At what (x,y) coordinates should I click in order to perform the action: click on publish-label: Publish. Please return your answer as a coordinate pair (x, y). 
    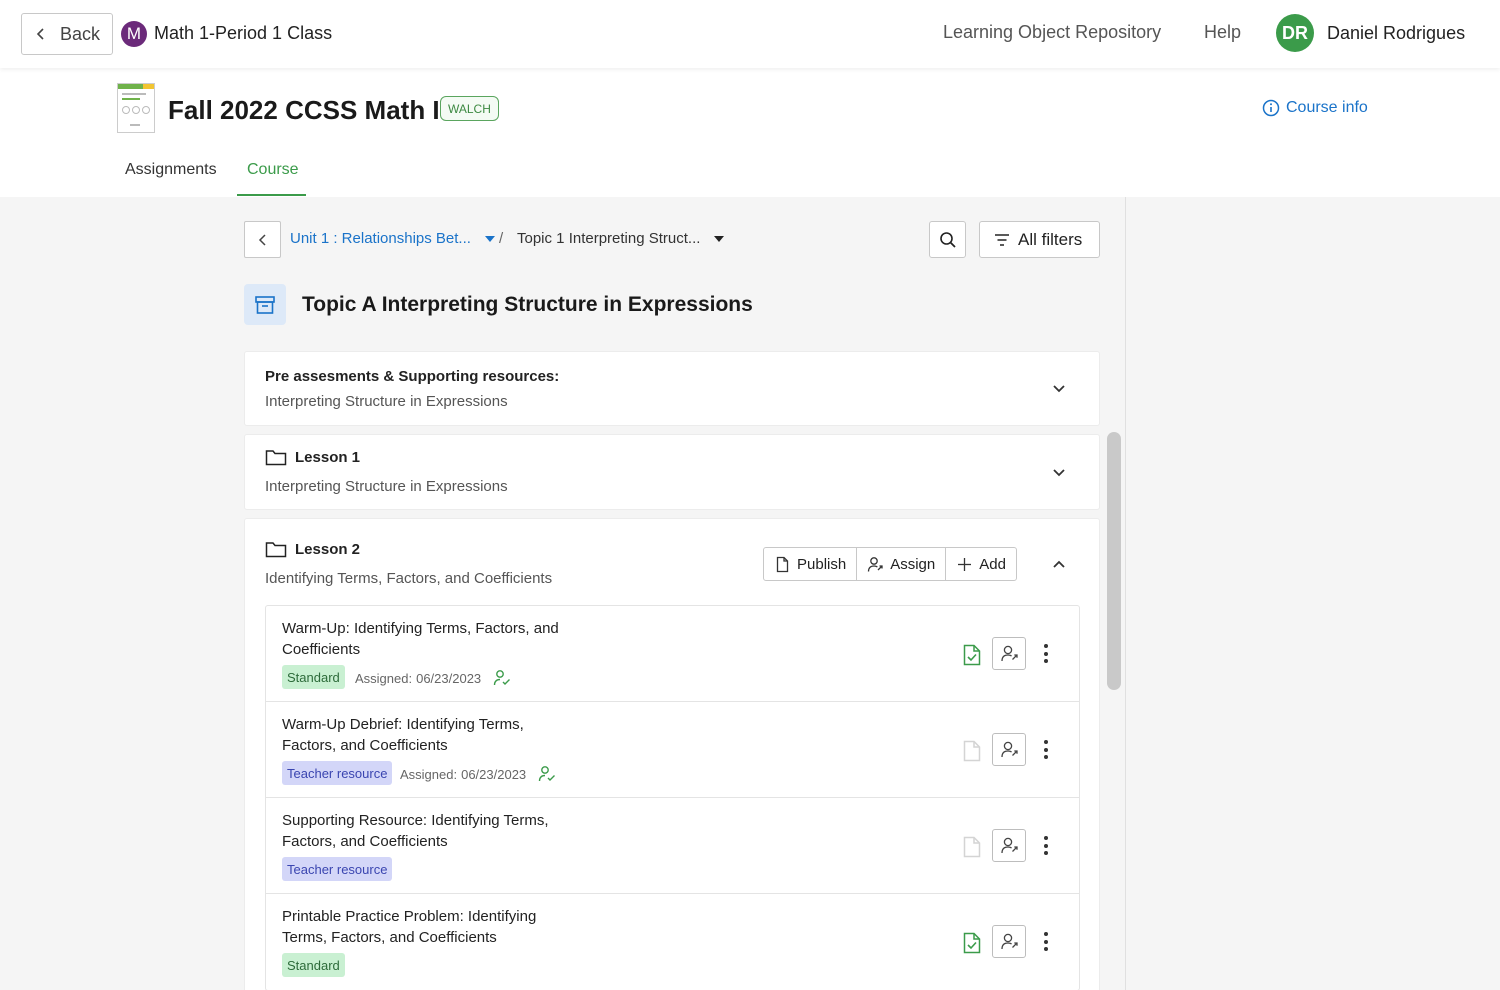
    Looking at the image, I should click on (822, 564).